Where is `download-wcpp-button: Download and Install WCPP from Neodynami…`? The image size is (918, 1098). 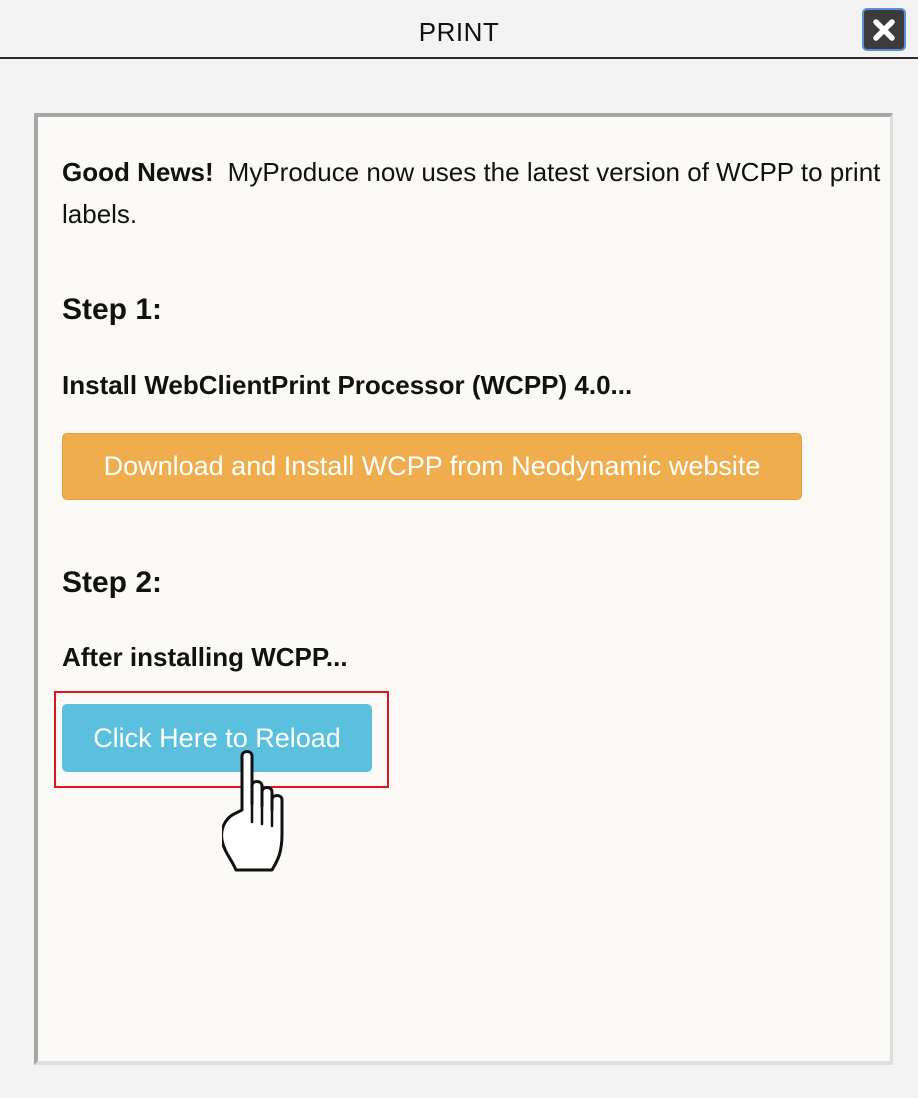 download-wcpp-button: Download and Install WCPP from Neodynami… is located at coordinates (432, 466).